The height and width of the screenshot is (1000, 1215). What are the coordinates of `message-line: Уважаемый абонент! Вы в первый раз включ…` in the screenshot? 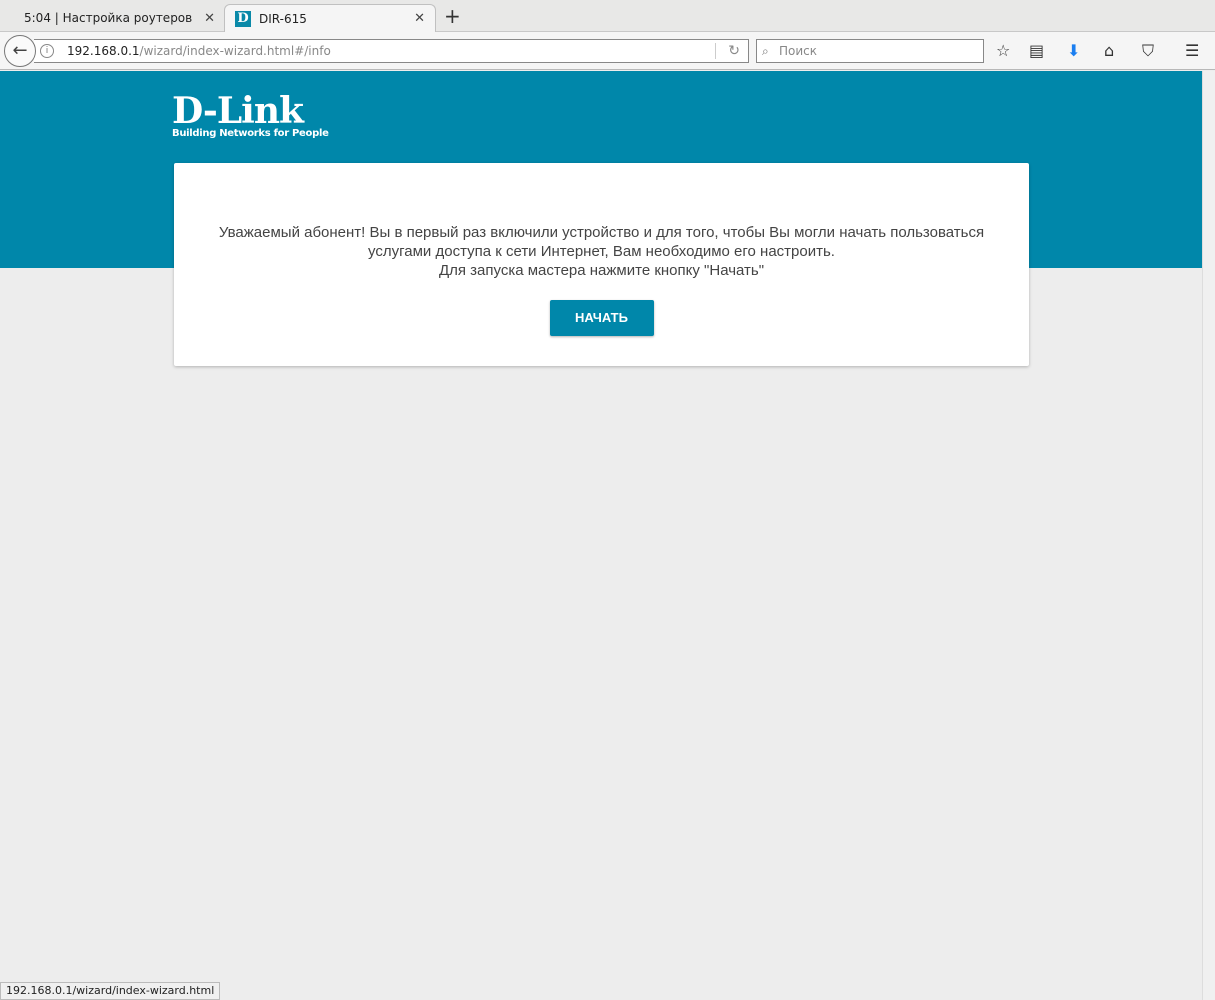 It's located at (601, 232).